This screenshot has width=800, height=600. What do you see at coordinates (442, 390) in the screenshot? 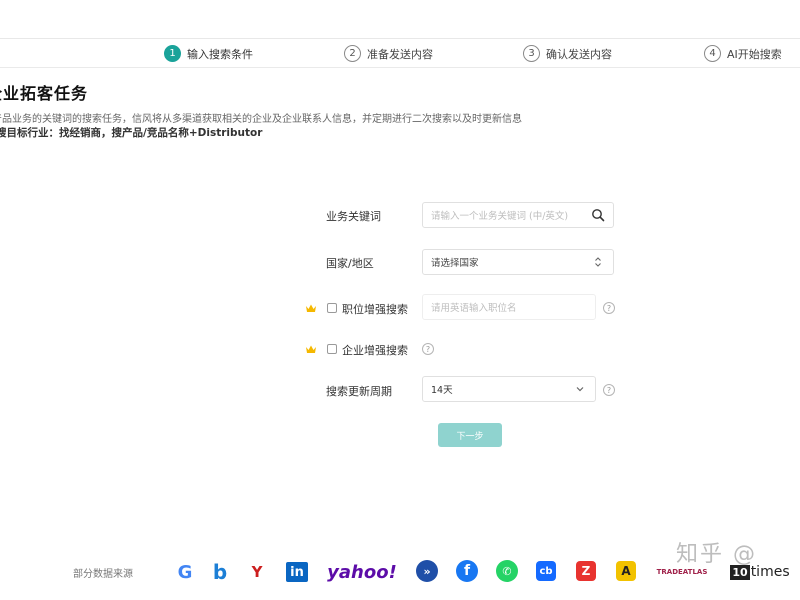
I see `update-period-value: 14天` at bounding box center [442, 390].